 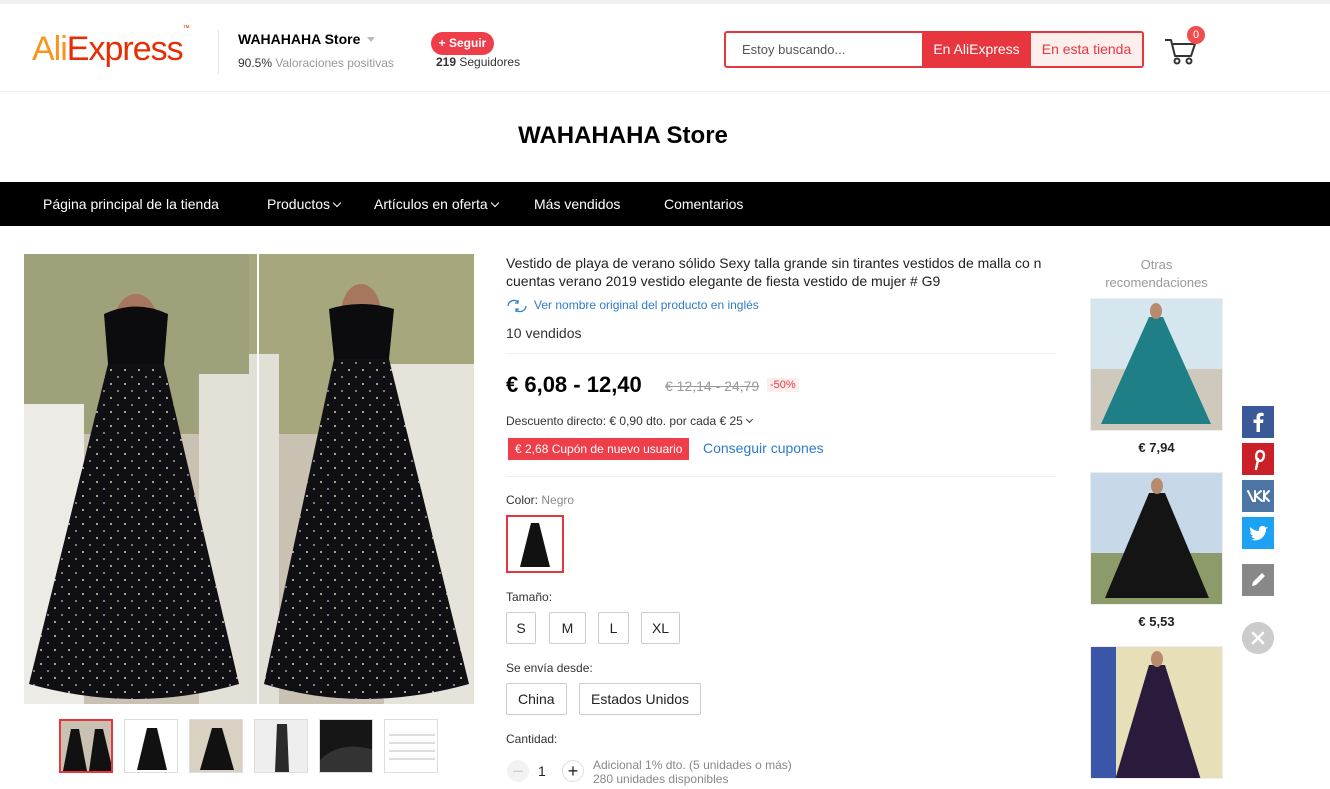 What do you see at coordinates (976, 49) in the screenshot?
I see `search-aliexpress-button: En AliExpress` at bounding box center [976, 49].